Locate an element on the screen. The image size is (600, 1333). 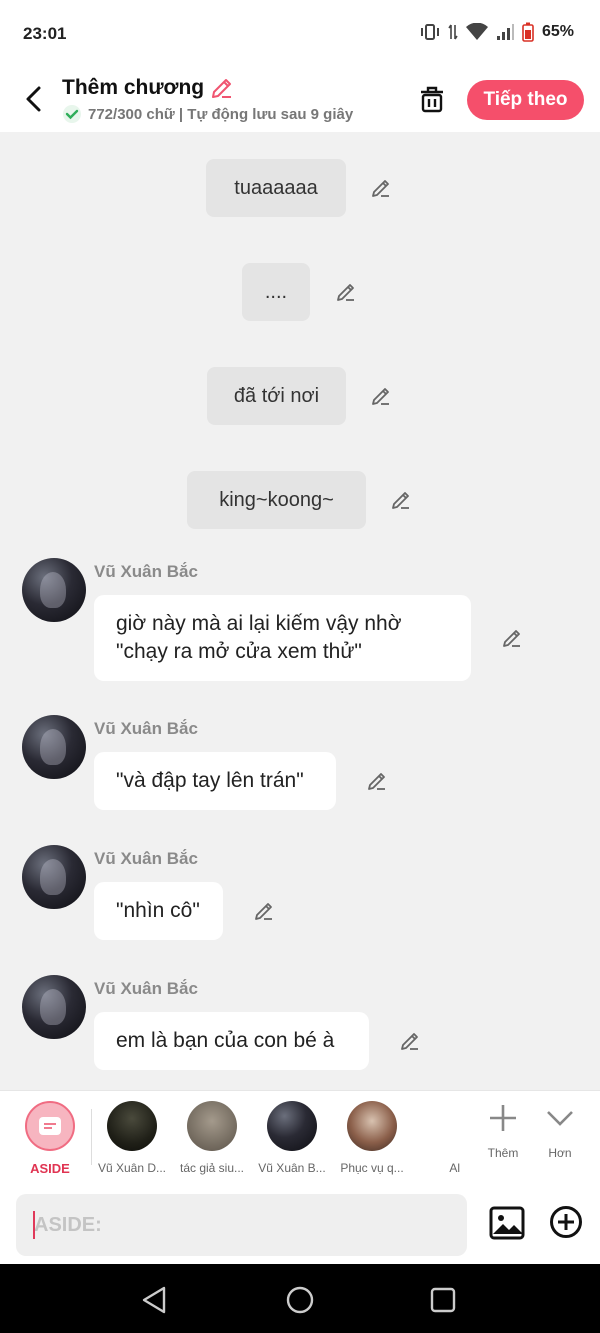
chat-bubble-icon is located at coordinates (50, 1126).